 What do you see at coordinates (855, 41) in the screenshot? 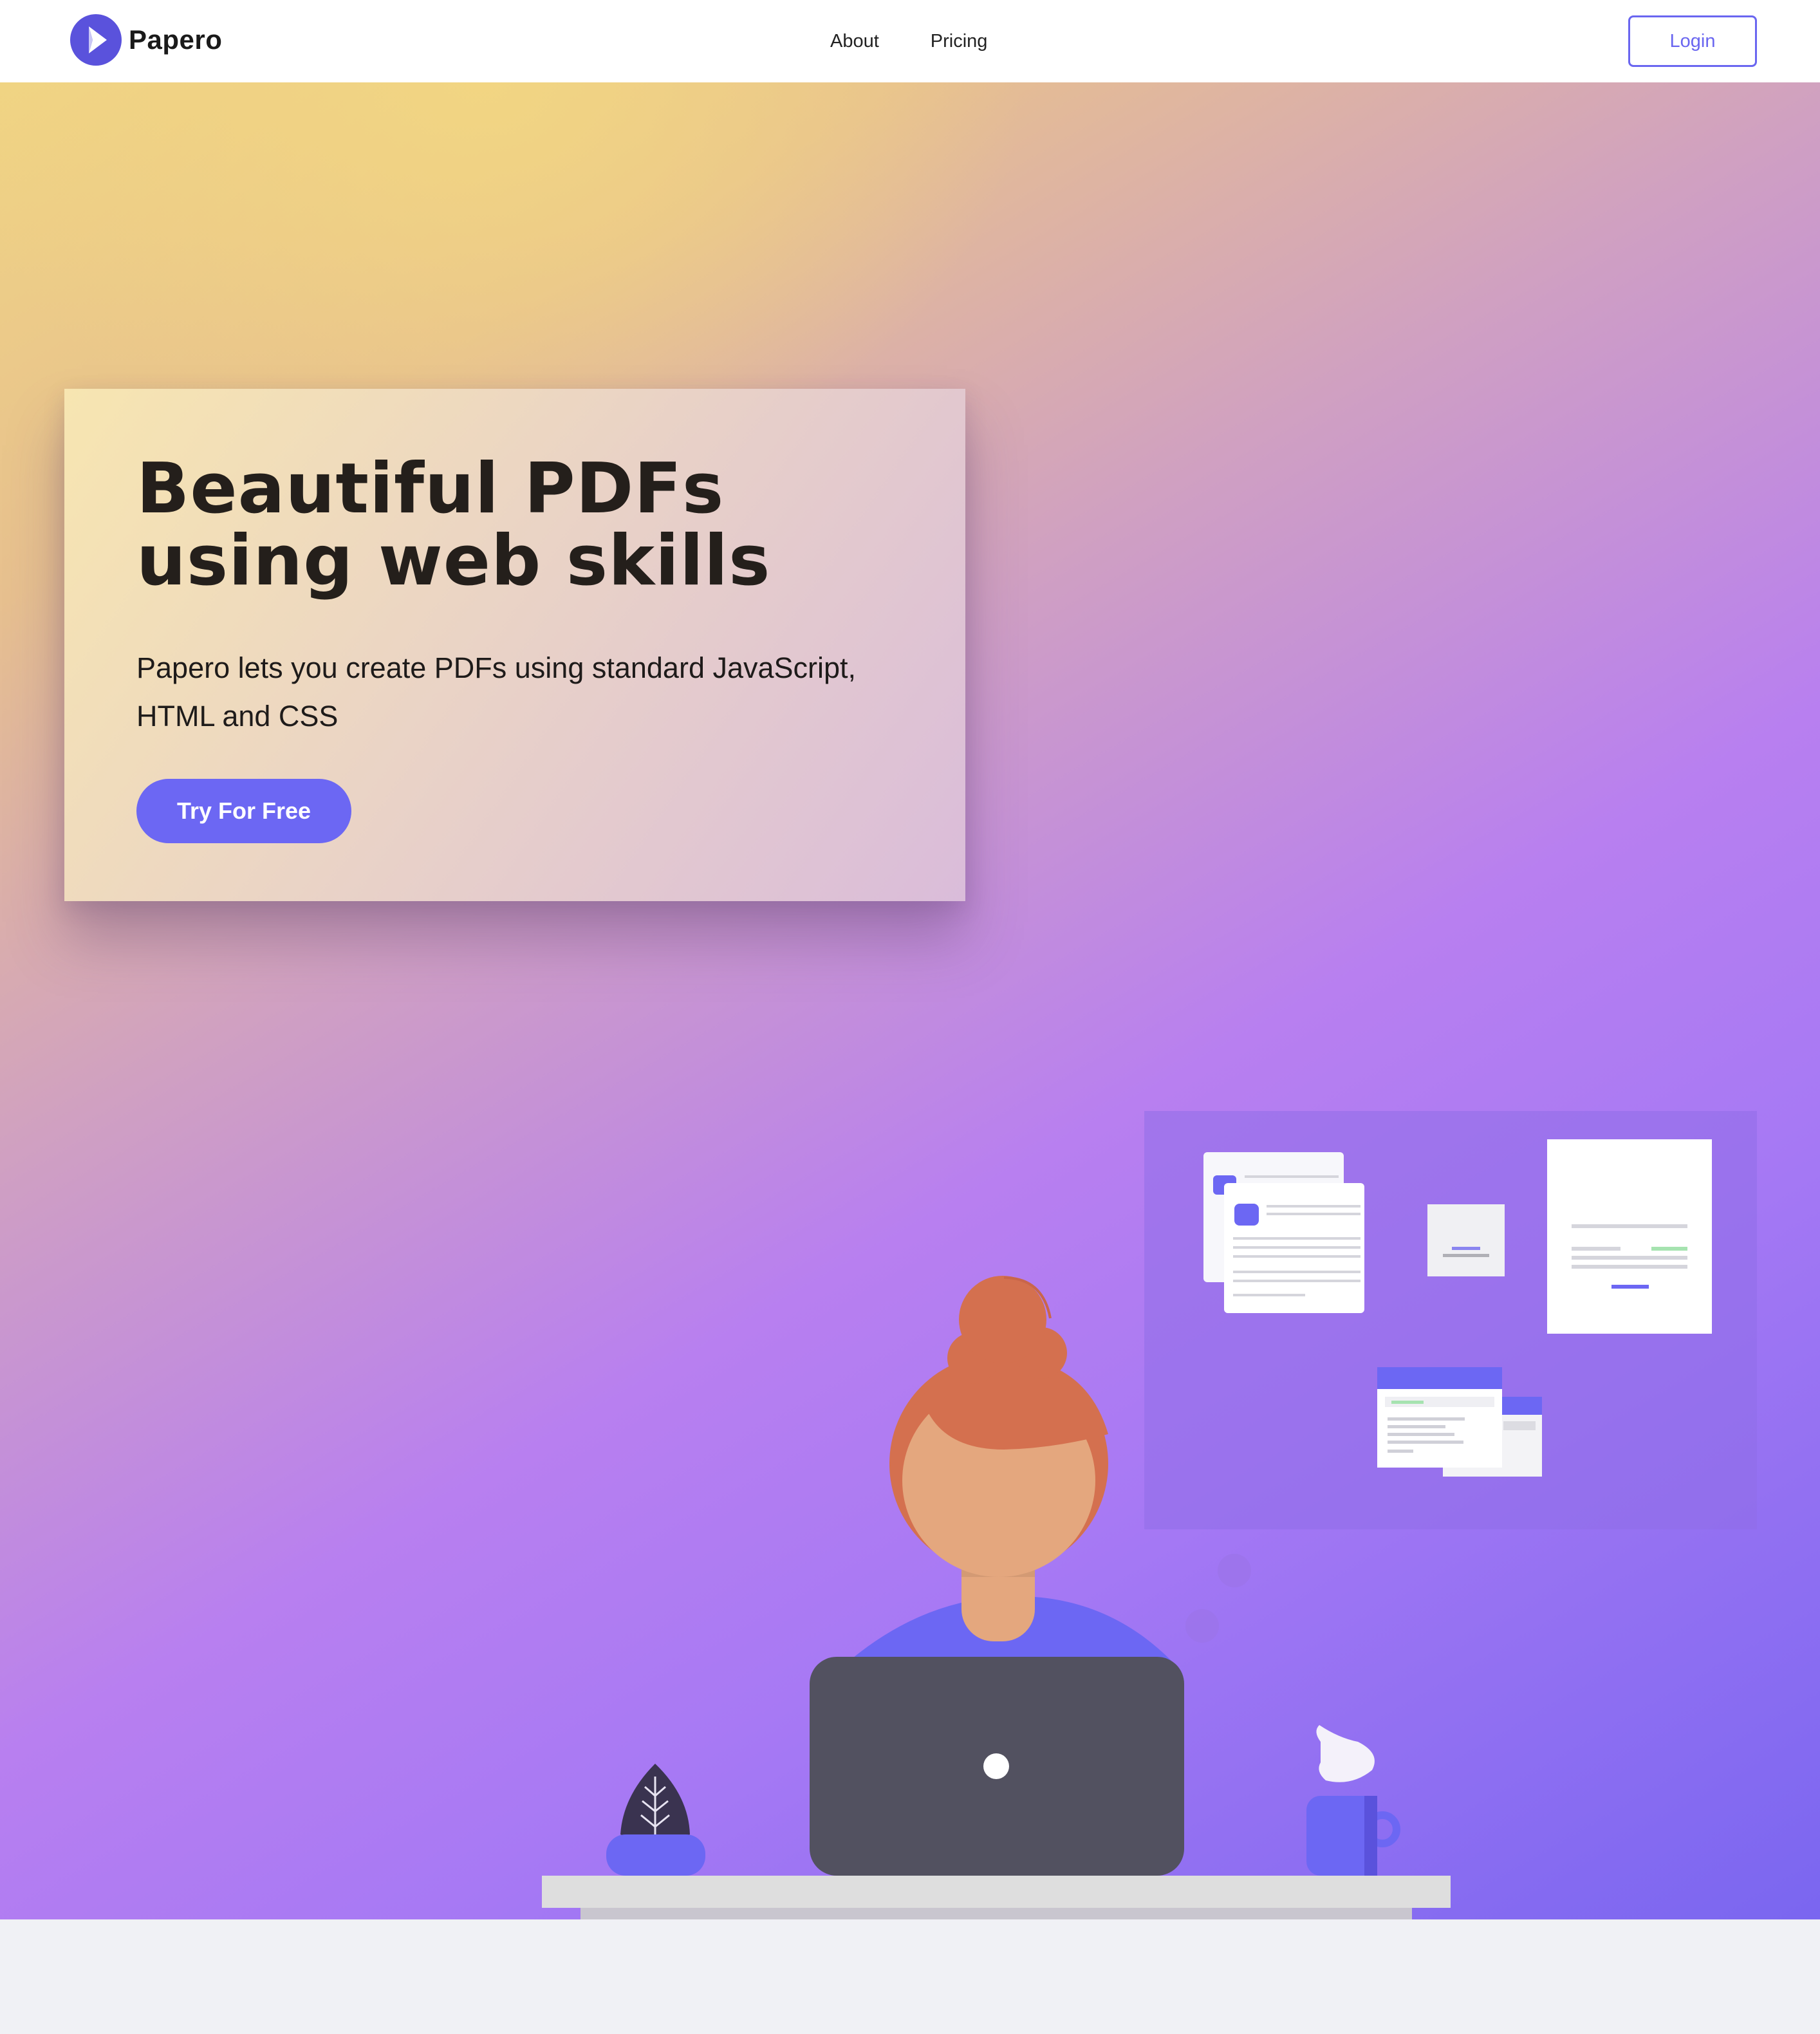
I see `nav-link-about: About` at bounding box center [855, 41].